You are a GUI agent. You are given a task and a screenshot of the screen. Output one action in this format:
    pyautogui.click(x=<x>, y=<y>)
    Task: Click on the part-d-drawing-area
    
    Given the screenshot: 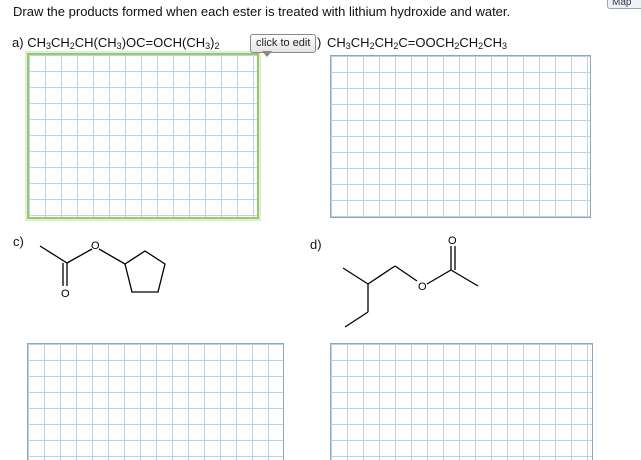 What is the action you would take?
    pyautogui.click(x=461, y=401)
    